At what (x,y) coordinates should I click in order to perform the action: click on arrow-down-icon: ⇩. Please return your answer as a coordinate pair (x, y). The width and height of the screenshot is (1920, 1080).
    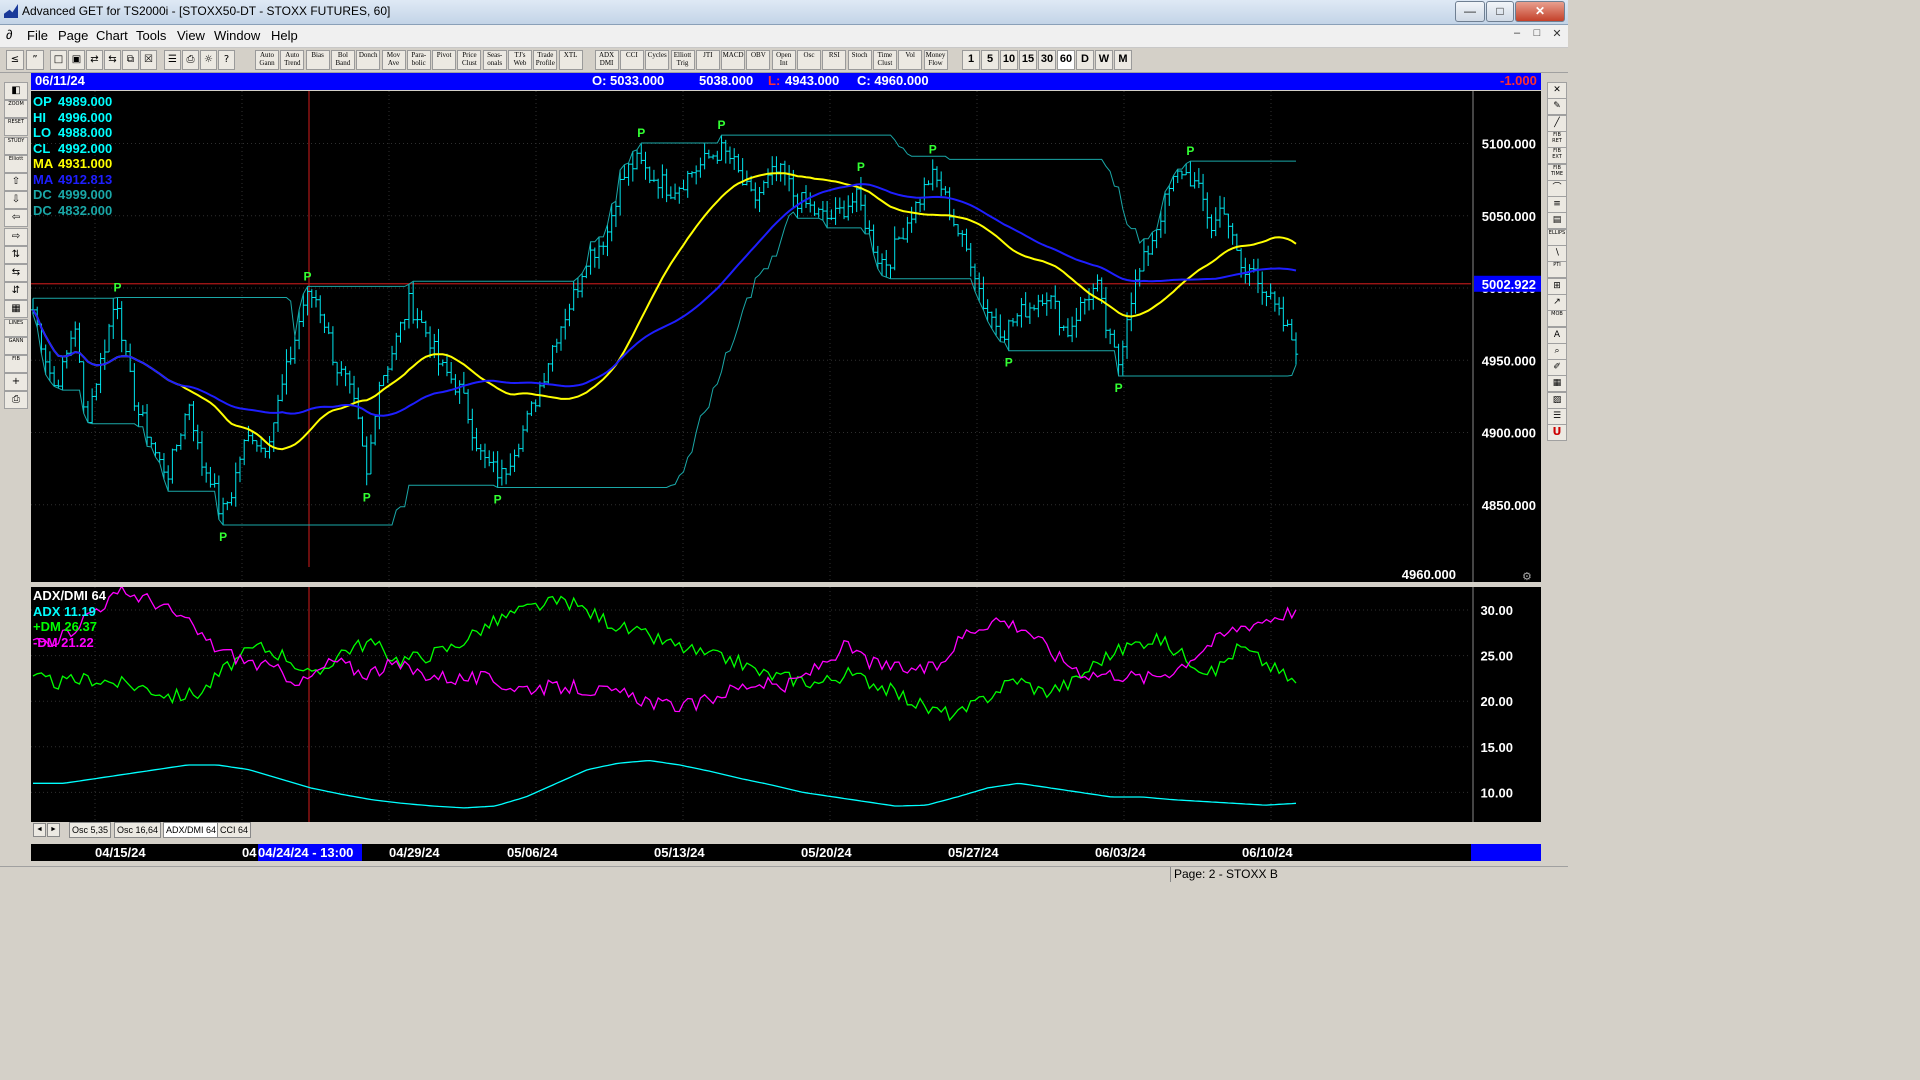
    Looking at the image, I should click on (16, 200).